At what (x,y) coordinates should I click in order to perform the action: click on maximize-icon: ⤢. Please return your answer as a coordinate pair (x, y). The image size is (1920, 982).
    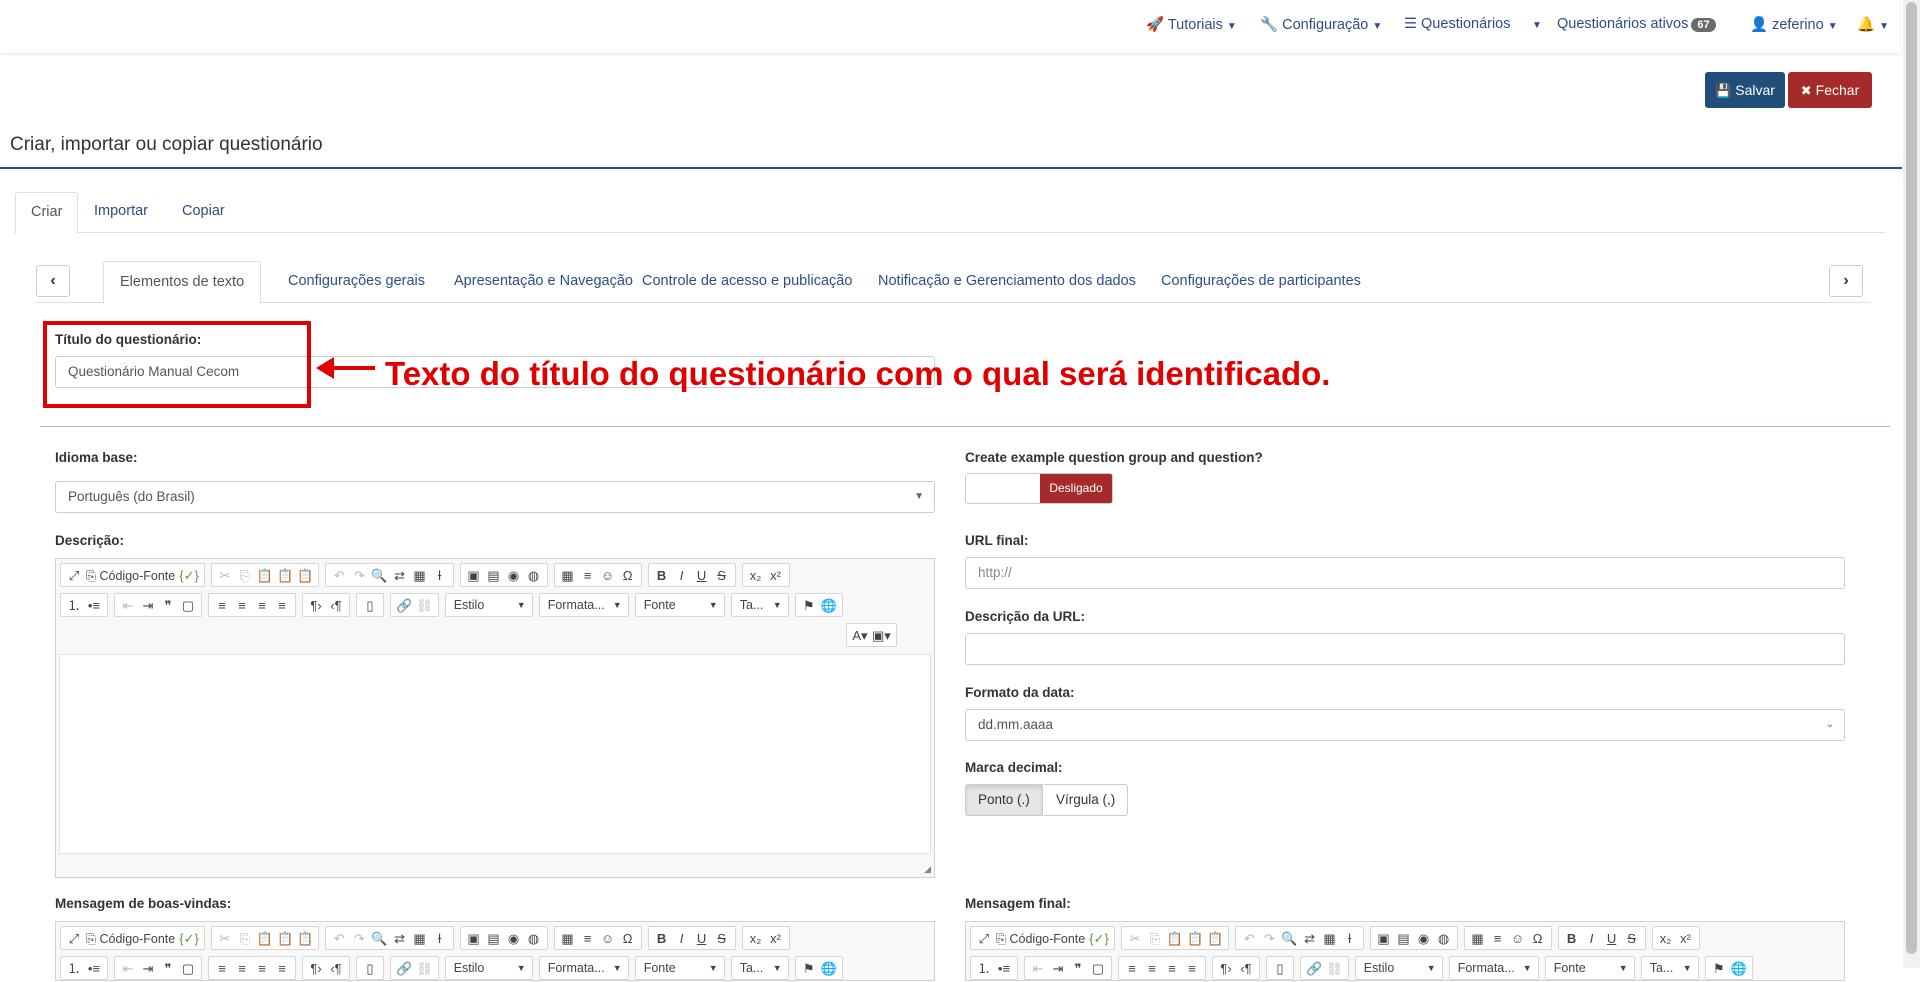
    Looking at the image, I should click on (74, 576).